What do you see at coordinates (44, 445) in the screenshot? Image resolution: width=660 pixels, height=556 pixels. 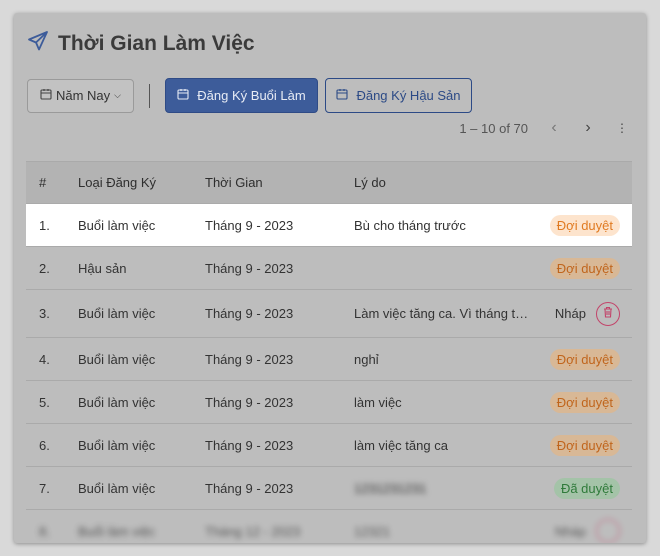 I see `row-number: 6.` at bounding box center [44, 445].